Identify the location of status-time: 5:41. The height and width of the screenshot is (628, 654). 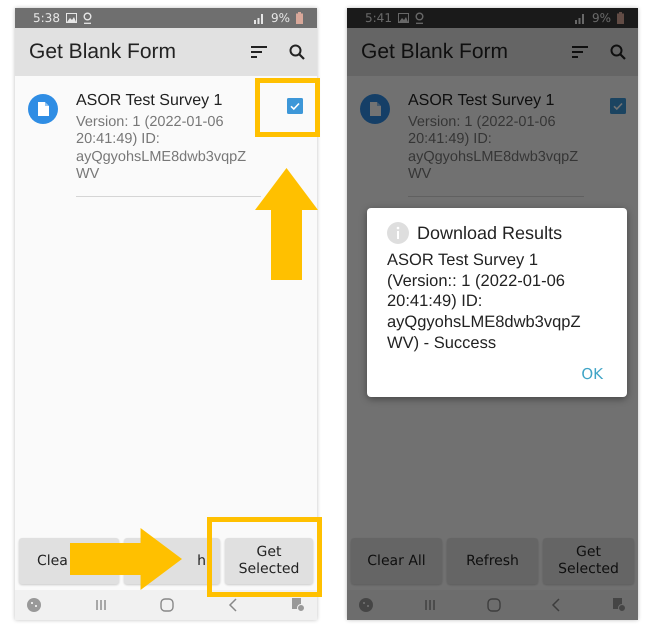
(378, 18).